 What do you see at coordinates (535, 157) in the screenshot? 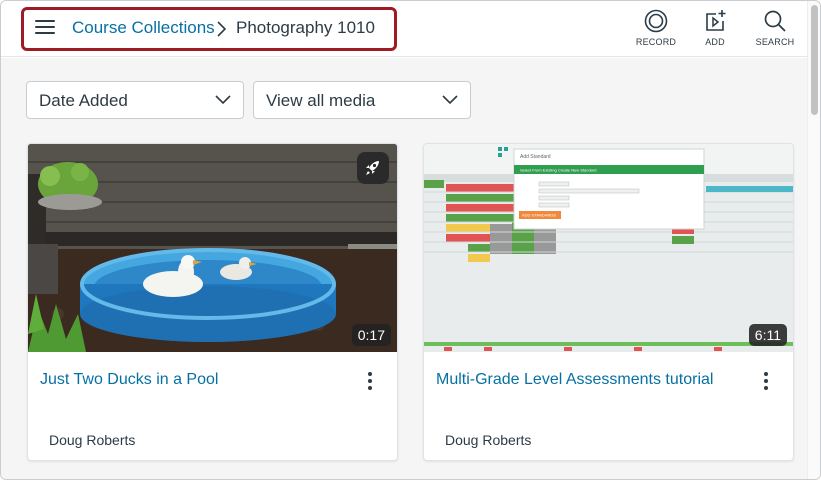
I see `dialog-title-text: Add Standard` at bounding box center [535, 157].